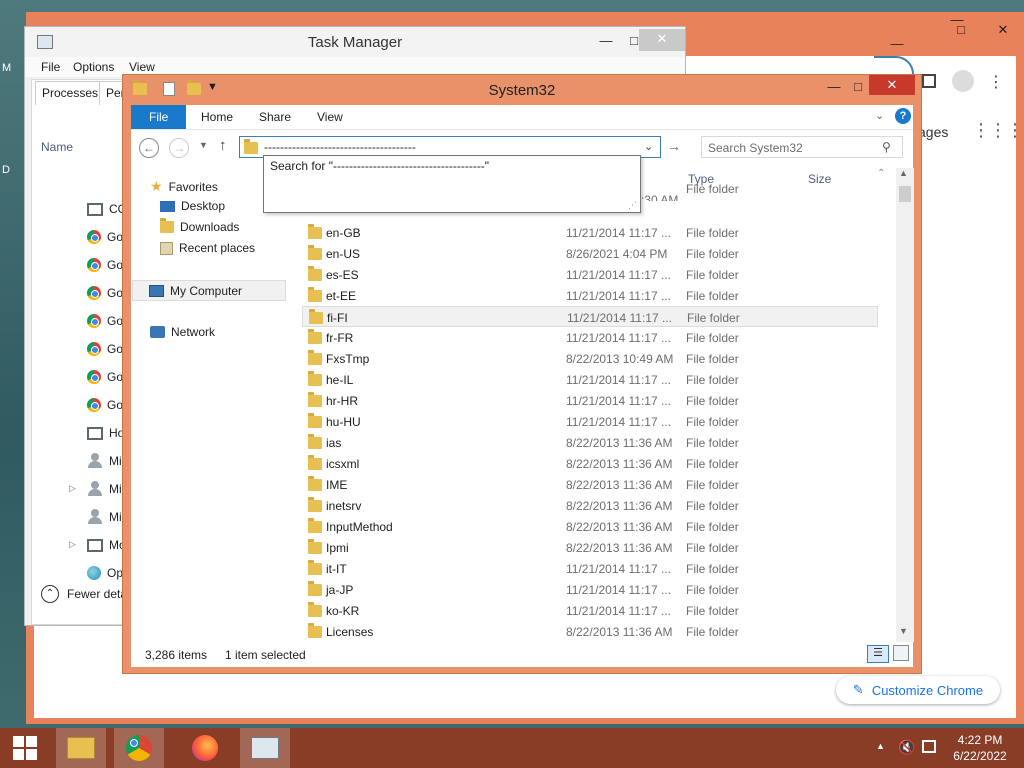 The image size is (1024, 768). What do you see at coordinates (901, 653) in the screenshot?
I see `large-icons-view-icon` at bounding box center [901, 653].